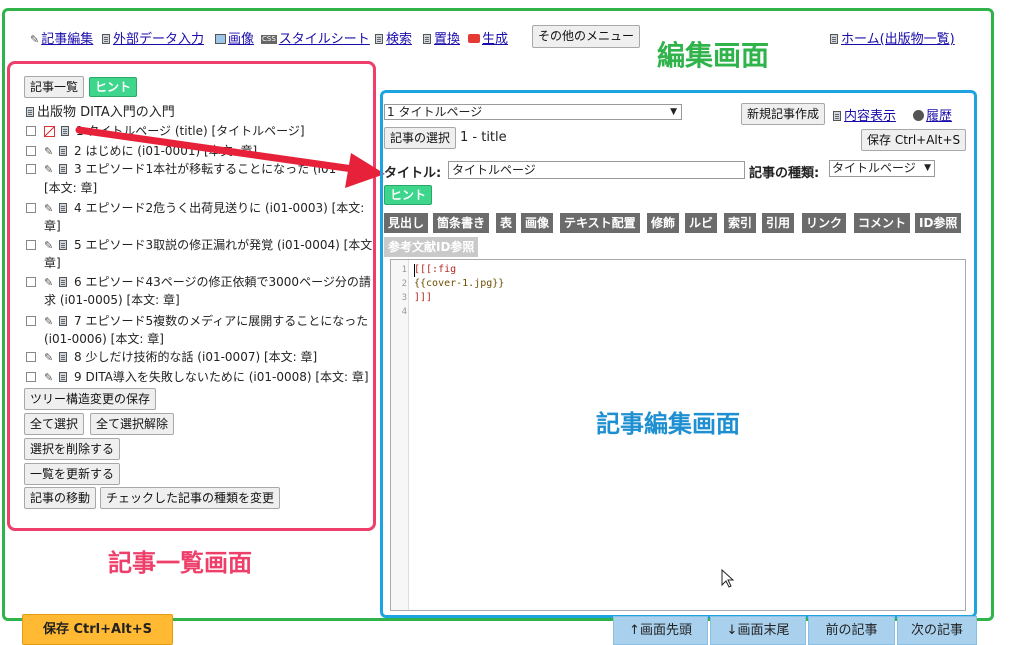 This screenshot has height=645, width=1017. What do you see at coordinates (713, 55) in the screenshot?
I see `edit-screen-label: 編集画面` at bounding box center [713, 55].